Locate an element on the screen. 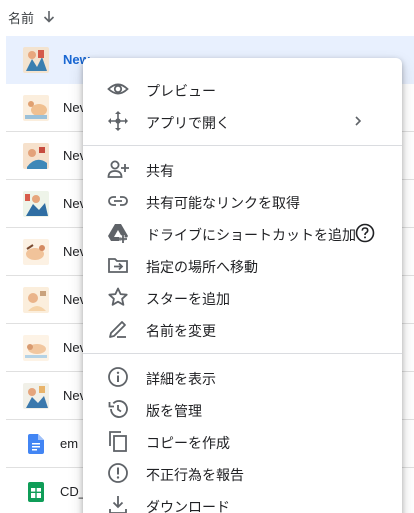 The width and height of the screenshot is (414, 513). history-icon is located at coordinates (118, 409).